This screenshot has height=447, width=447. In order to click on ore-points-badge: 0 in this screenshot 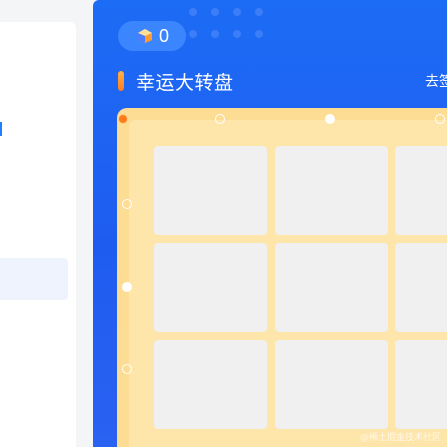, I will do `click(152, 36)`.